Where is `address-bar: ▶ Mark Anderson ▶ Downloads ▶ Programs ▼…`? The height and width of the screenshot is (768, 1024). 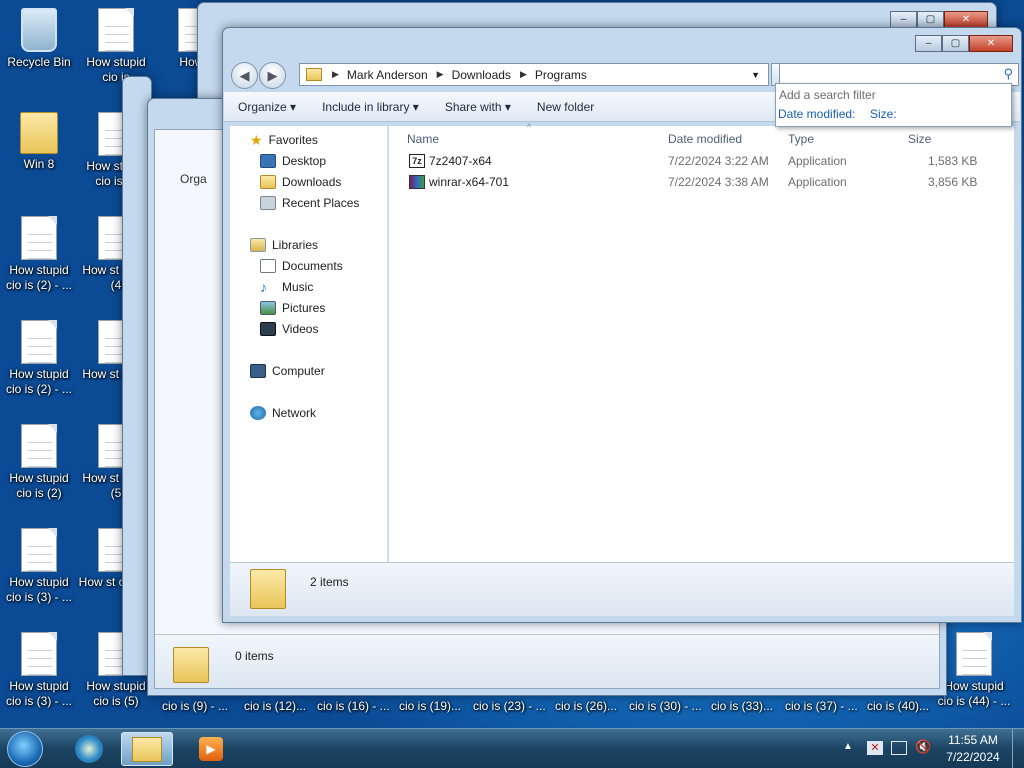 address-bar: ▶ Mark Anderson ▶ Downloads ▶ Programs ▼… is located at coordinates (548, 74).